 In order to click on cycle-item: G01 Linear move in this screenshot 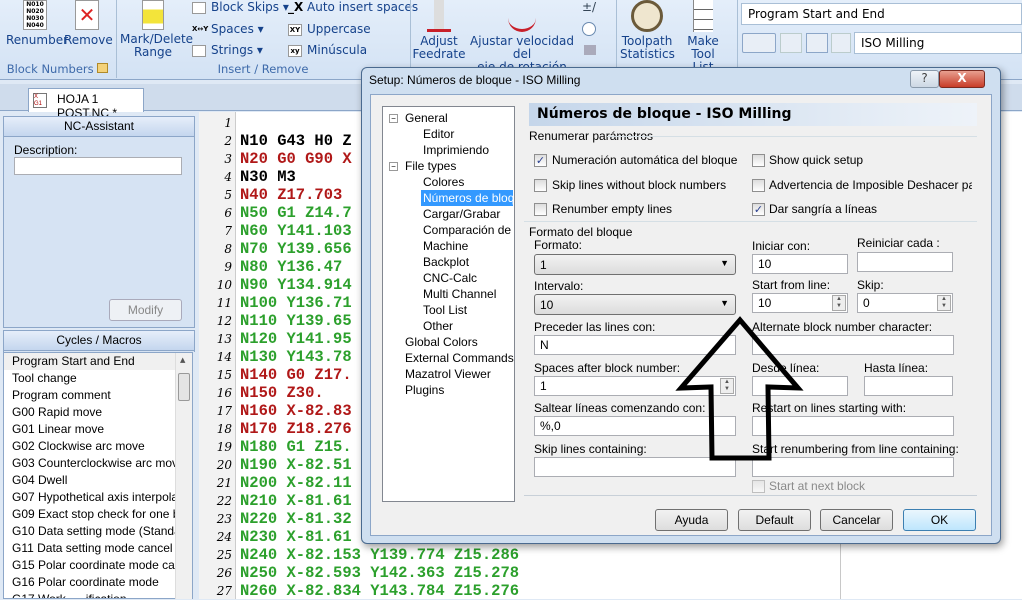, I will do `click(90, 429)`.